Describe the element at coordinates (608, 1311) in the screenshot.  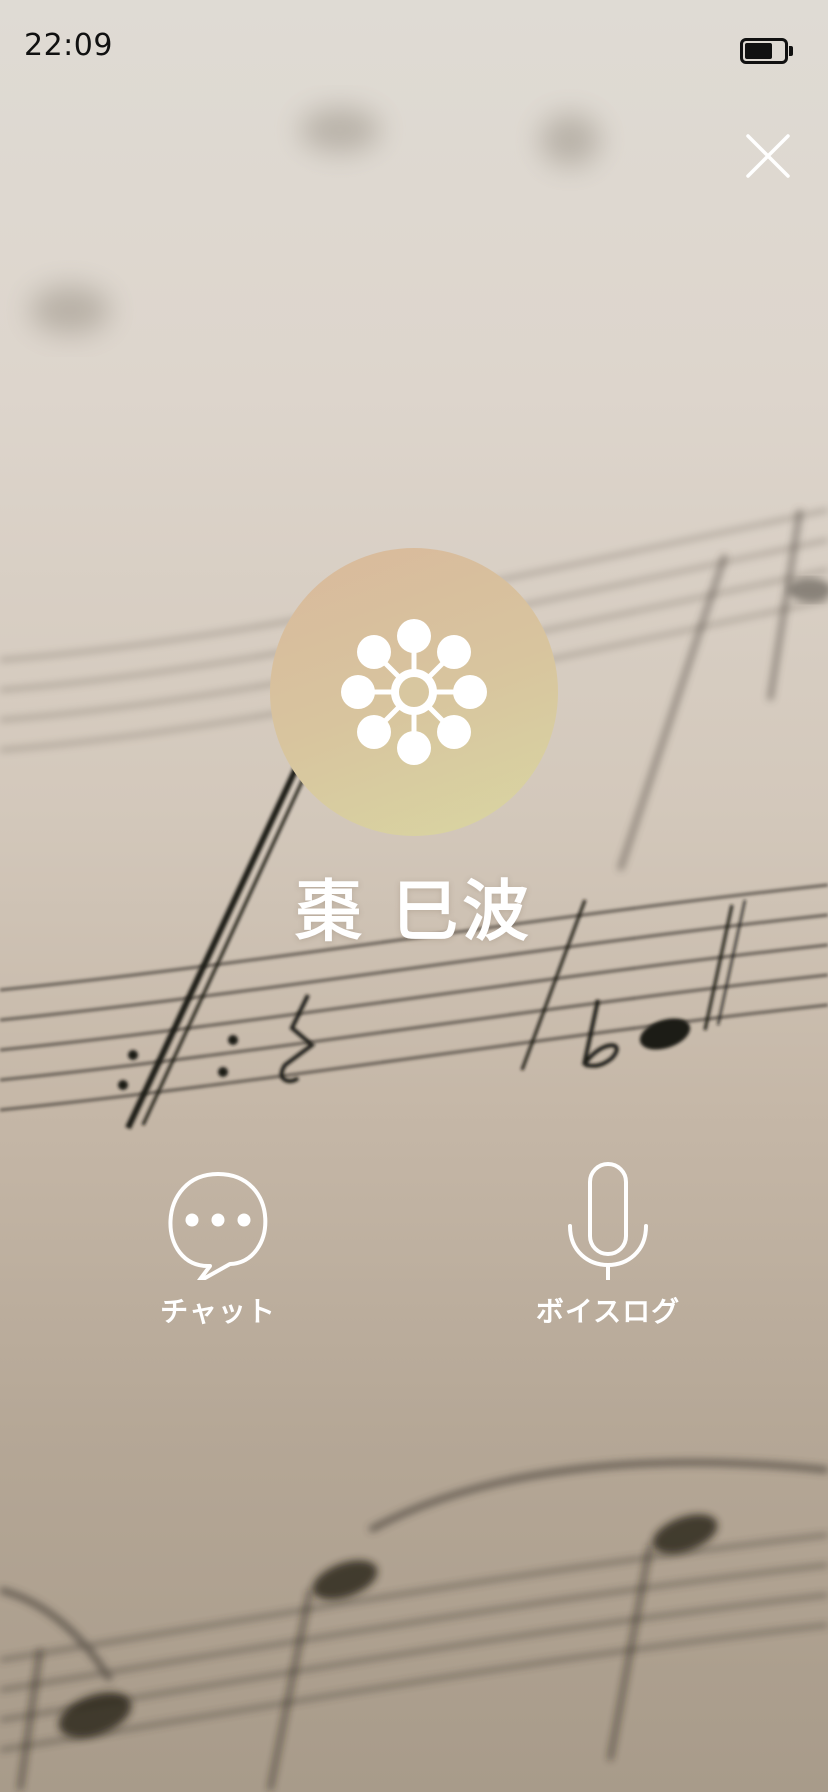
I see `voice-log-label: ボイスログ` at that location.